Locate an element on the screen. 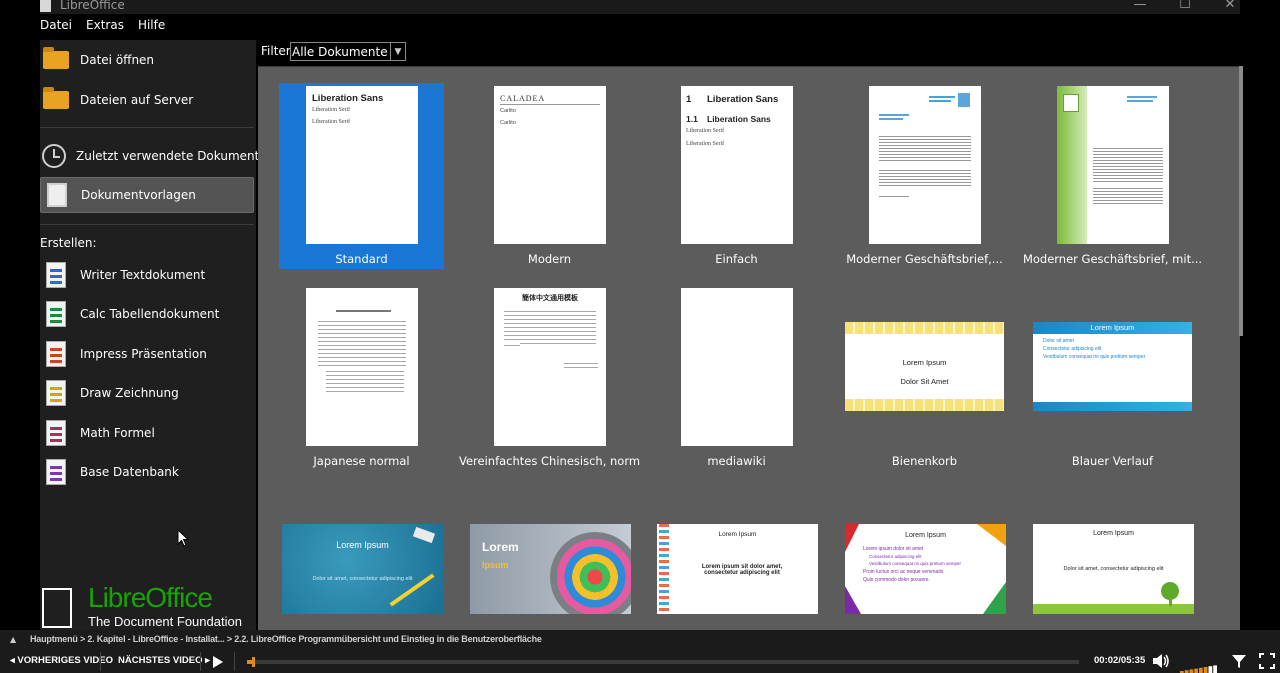 The width and height of the screenshot is (1280, 673). previous-video-button: ◂ VORHERIGES VIDEO is located at coordinates (61, 660).